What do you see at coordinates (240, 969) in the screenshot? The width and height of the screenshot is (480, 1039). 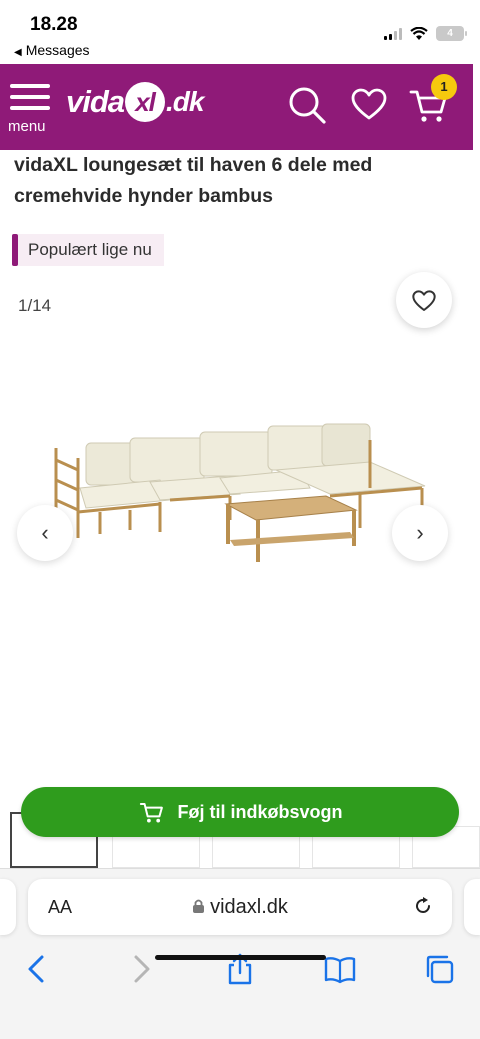 I see `browser-nav-row` at bounding box center [240, 969].